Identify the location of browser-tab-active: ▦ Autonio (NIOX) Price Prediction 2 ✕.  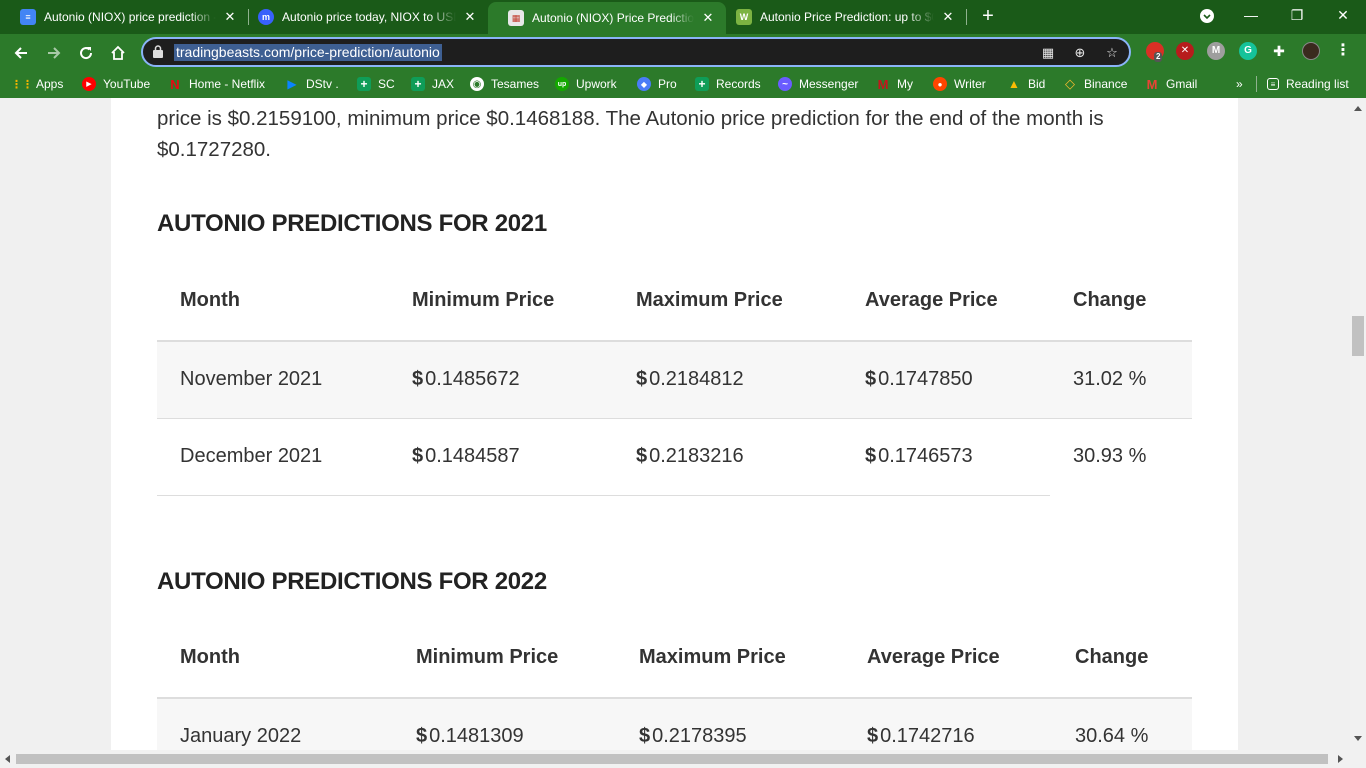
(607, 18).